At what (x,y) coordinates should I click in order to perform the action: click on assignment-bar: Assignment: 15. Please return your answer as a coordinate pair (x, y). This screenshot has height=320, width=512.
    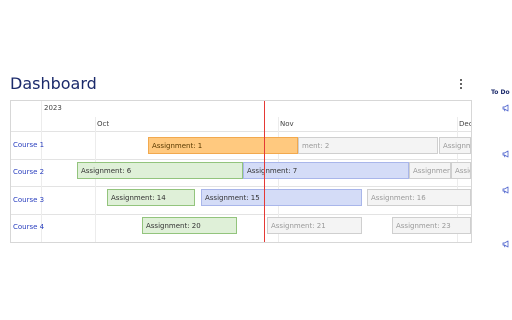
    Looking at the image, I should click on (281, 197).